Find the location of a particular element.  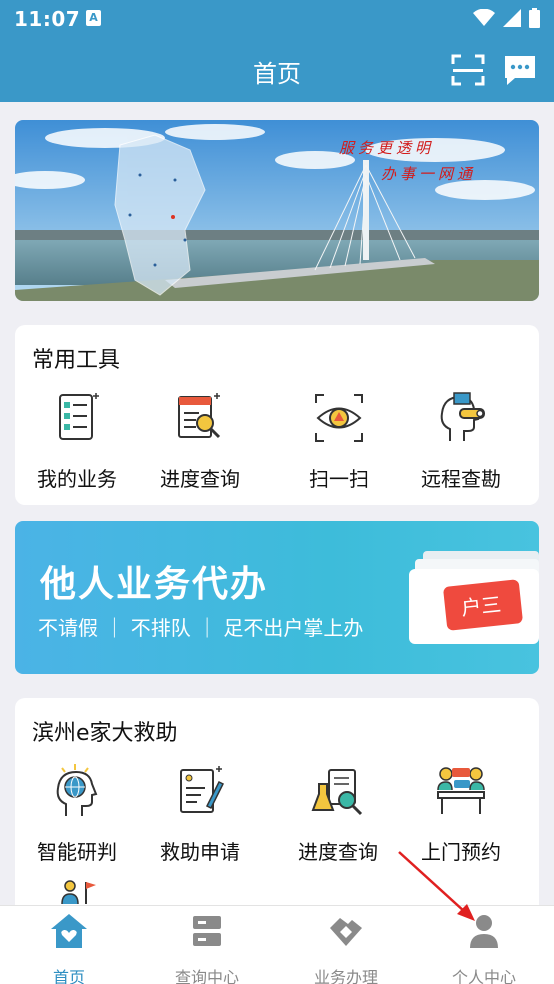

promo-title: 他人业务代办 is located at coordinates (154, 584).